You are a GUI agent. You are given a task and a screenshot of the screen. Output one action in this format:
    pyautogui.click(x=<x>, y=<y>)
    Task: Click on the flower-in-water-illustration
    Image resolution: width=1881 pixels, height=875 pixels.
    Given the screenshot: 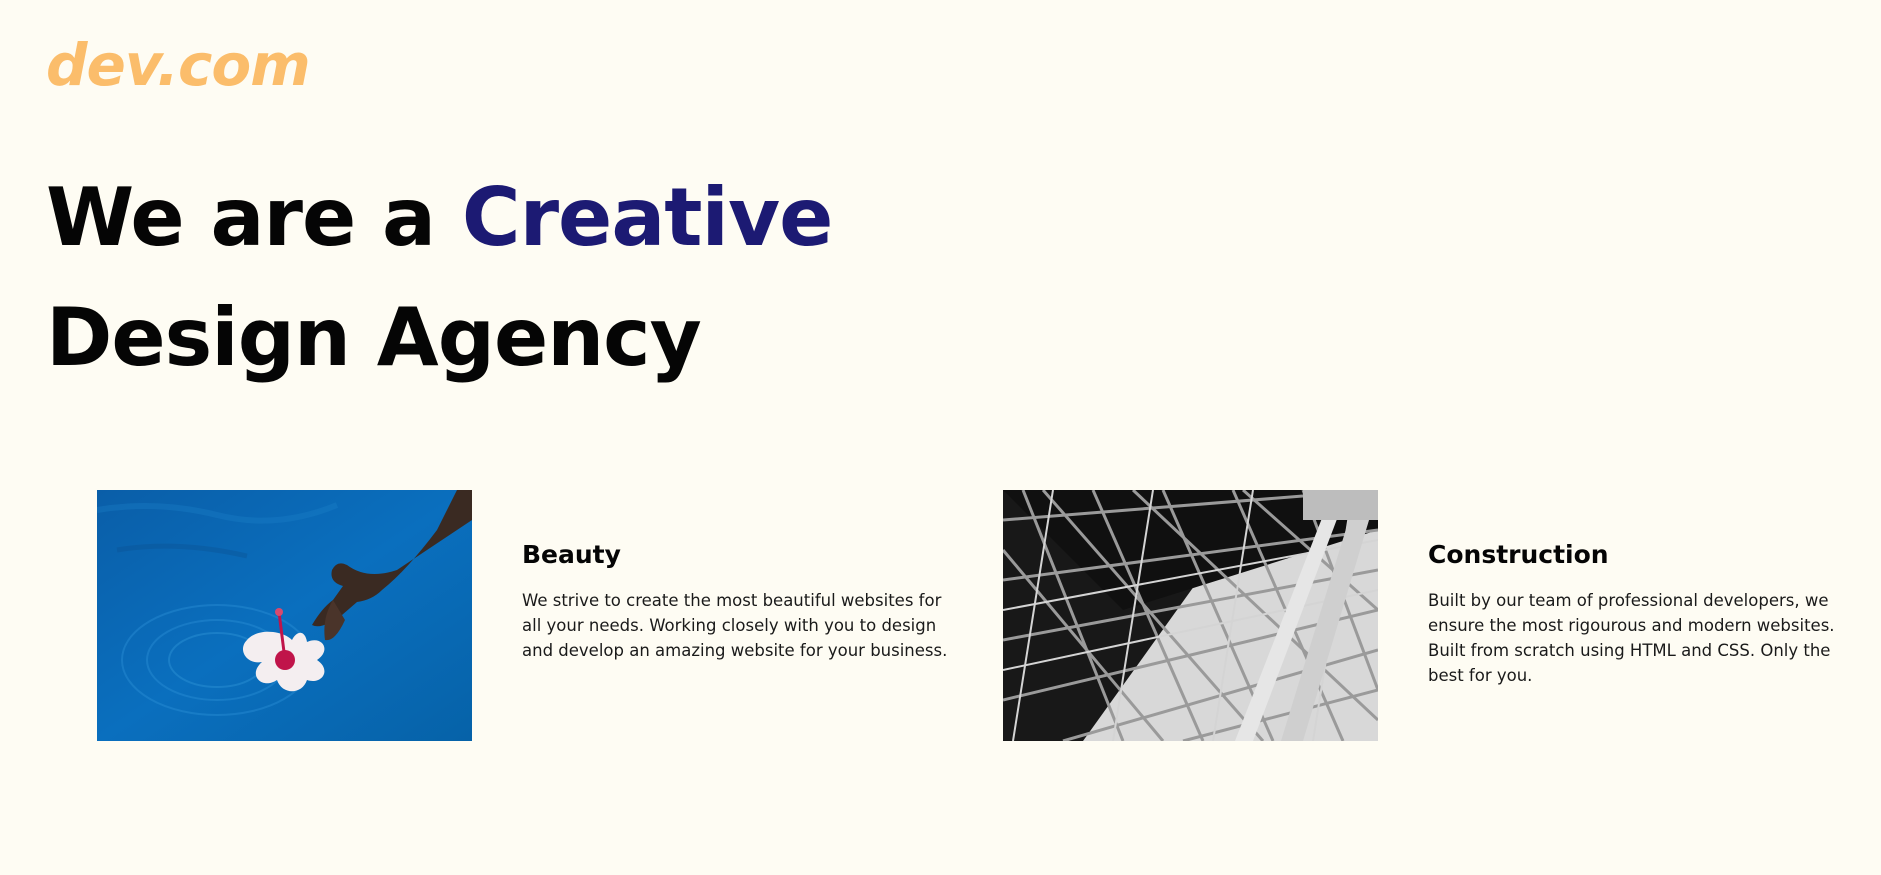 What is the action you would take?
    pyautogui.click(x=284, y=615)
    